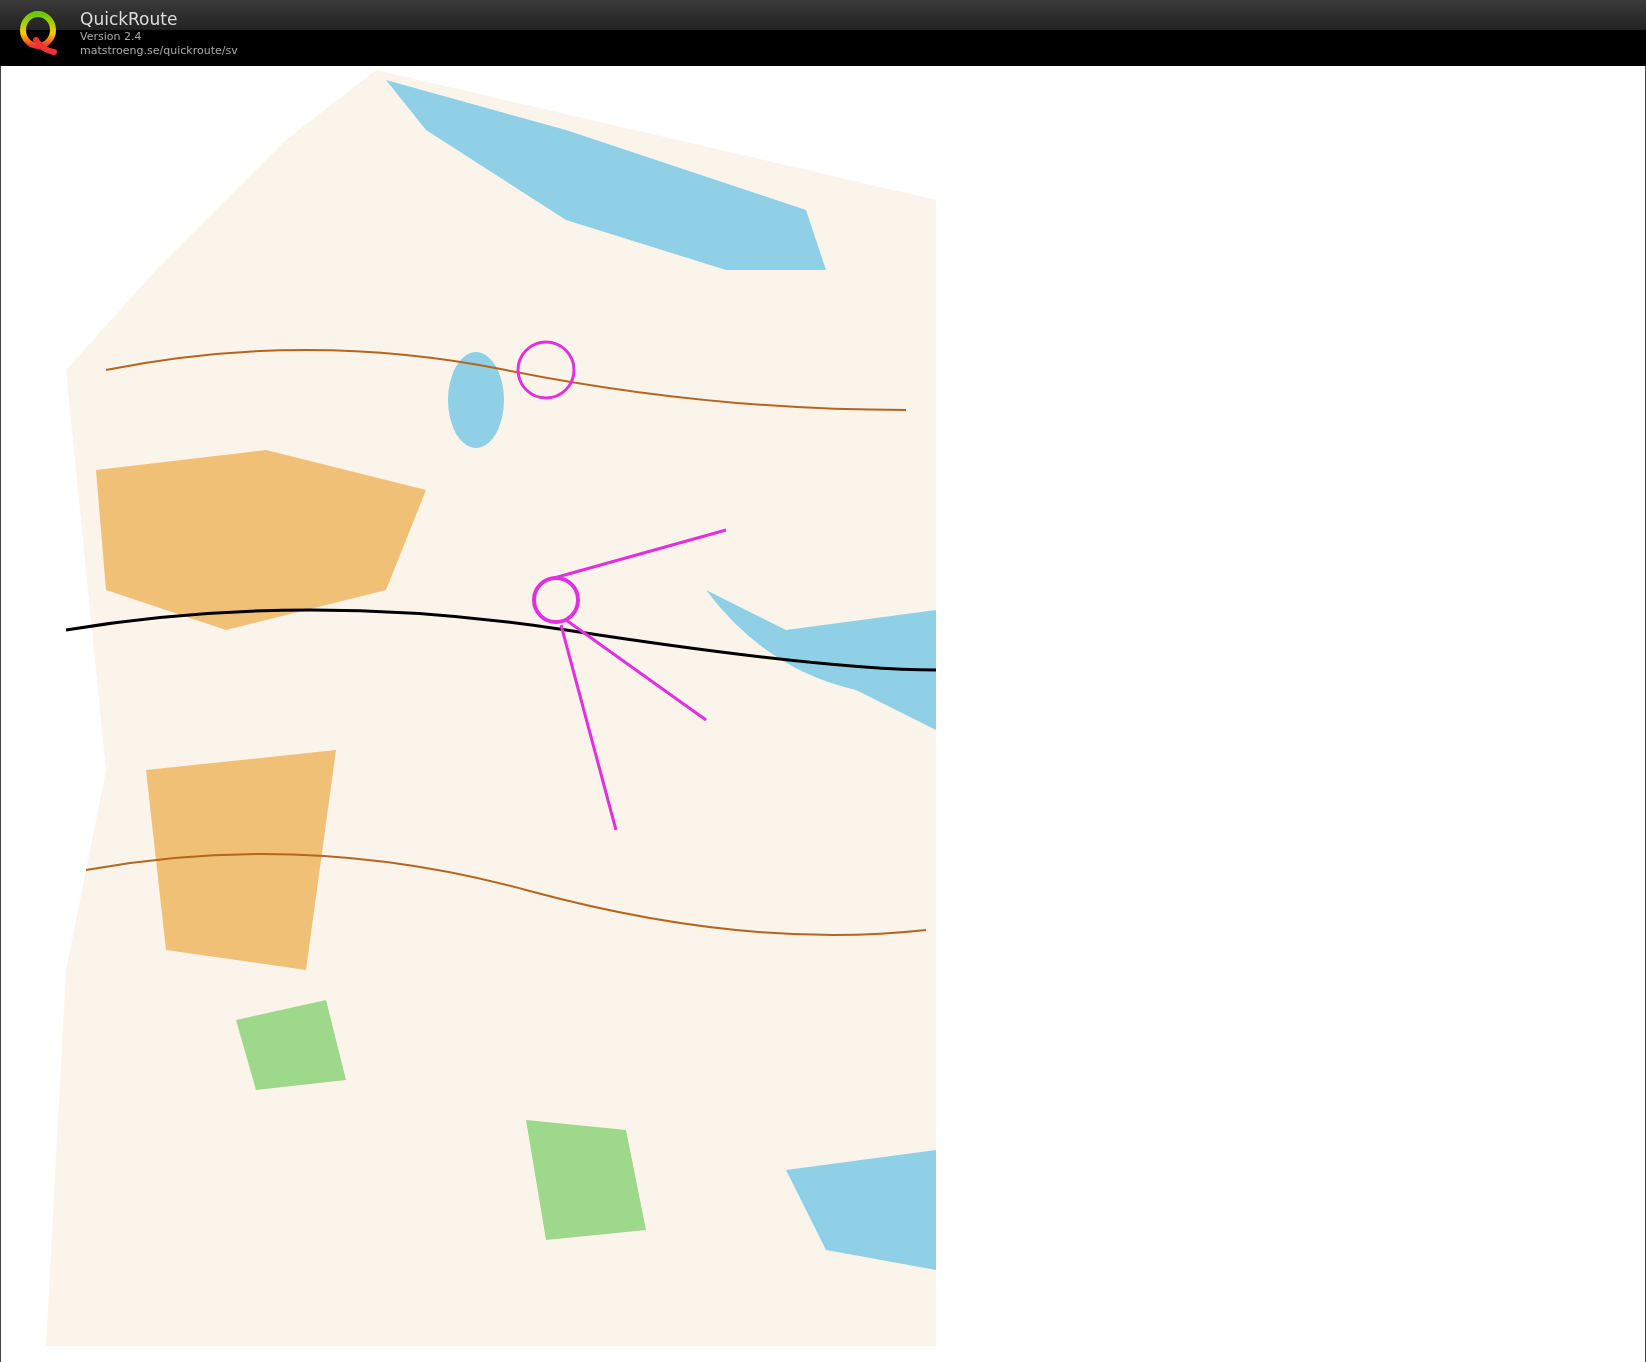 The height and width of the screenshot is (1362, 1646). Describe the element at coordinates (39, 33) in the screenshot. I see `q-logo-icon` at that location.